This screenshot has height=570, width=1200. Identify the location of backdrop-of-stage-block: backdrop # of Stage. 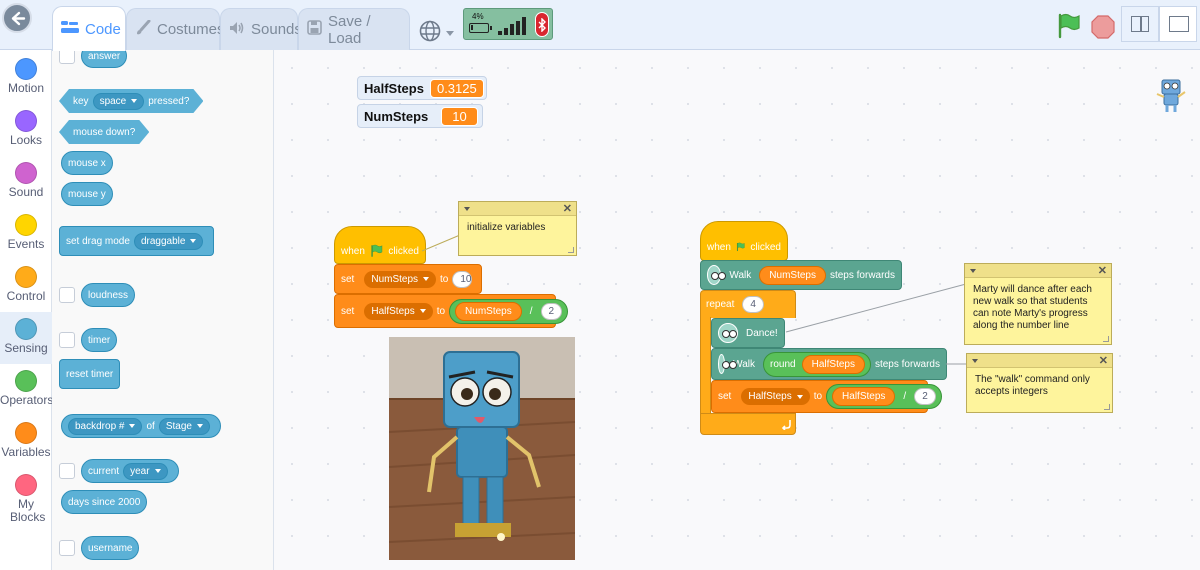
(141, 426).